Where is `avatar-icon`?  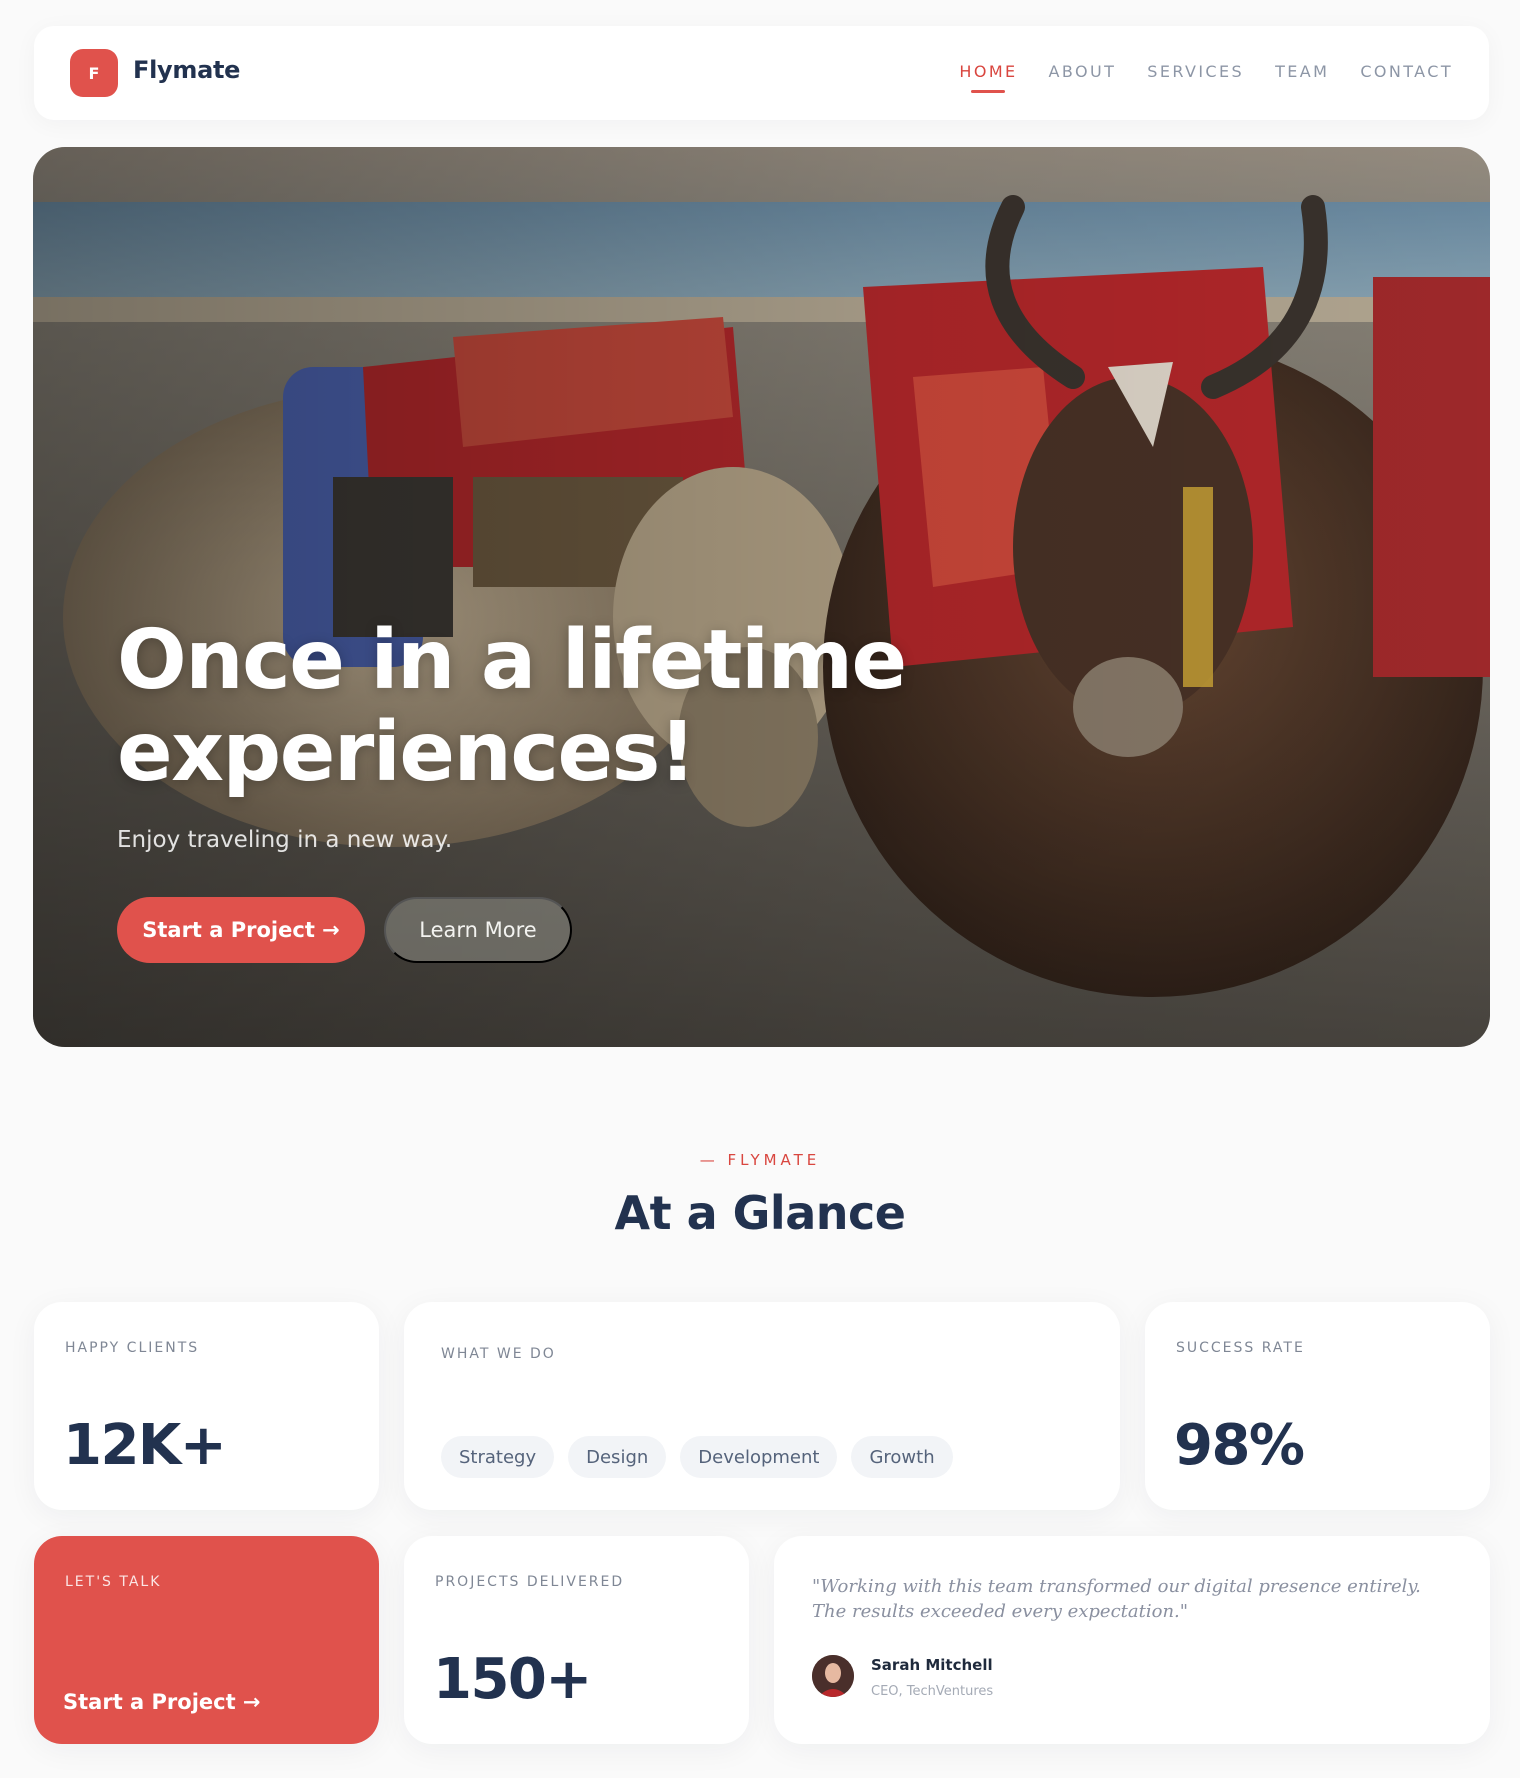 avatar-icon is located at coordinates (833, 1676).